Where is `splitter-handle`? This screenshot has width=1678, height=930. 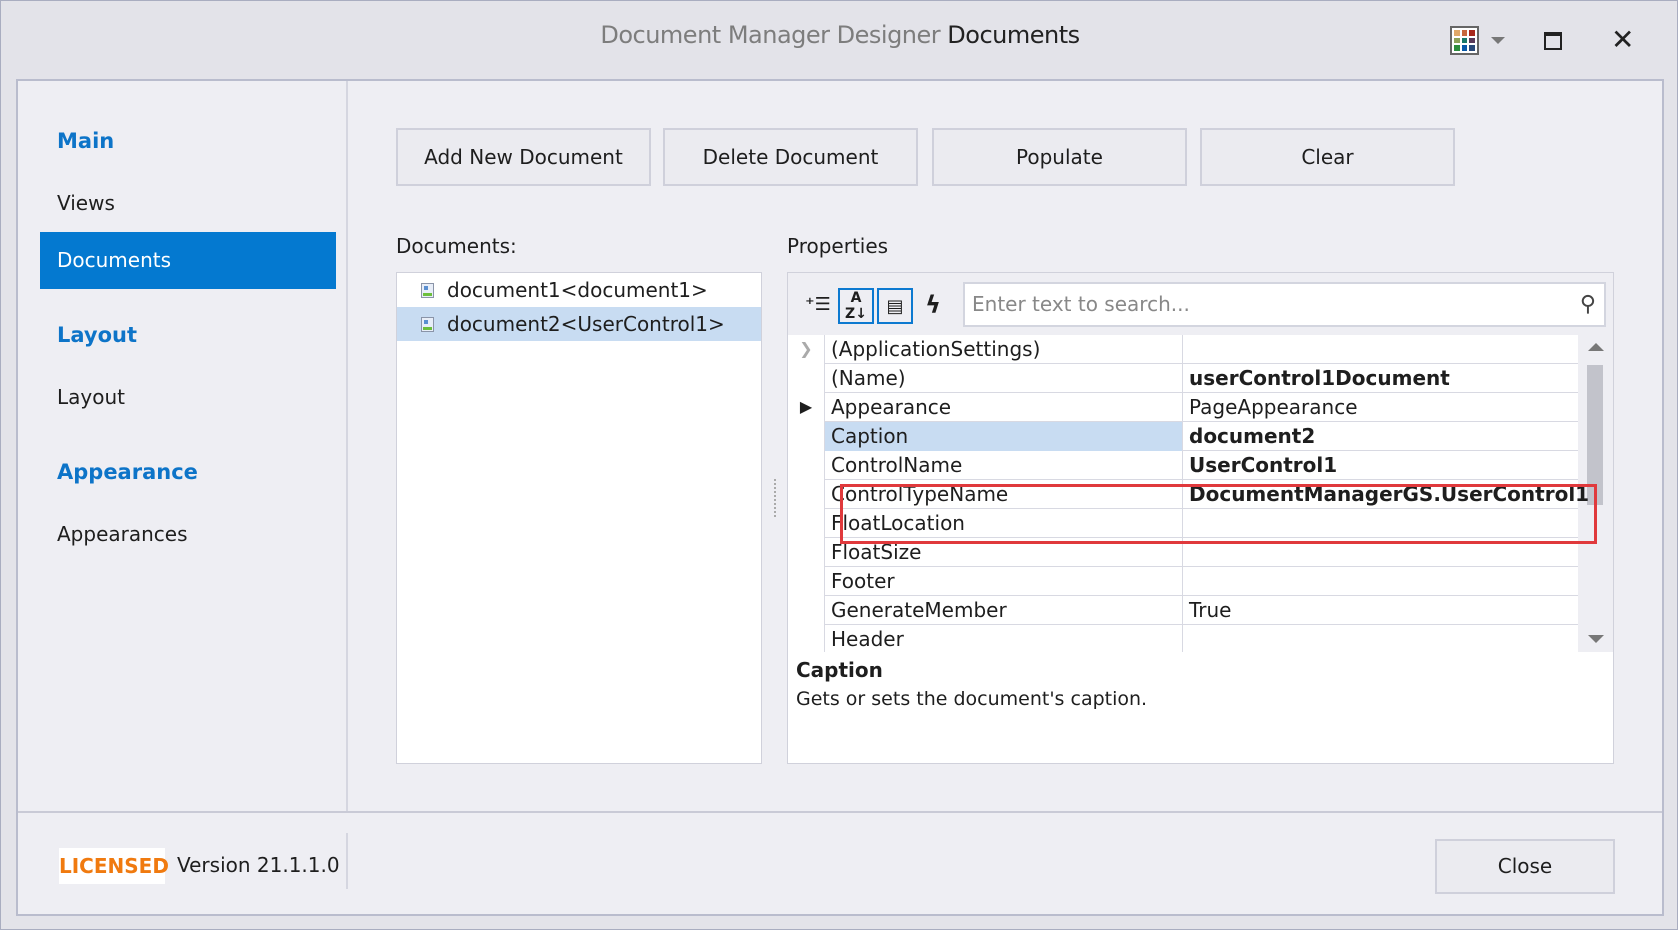 splitter-handle is located at coordinates (776, 498).